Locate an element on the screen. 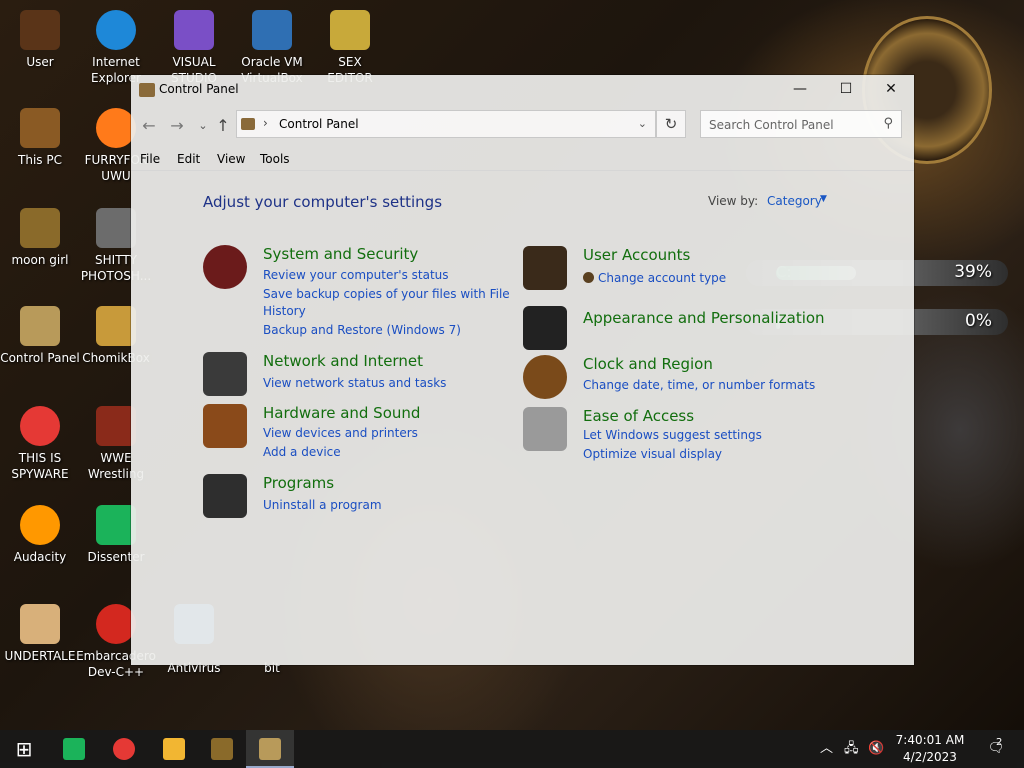 The width and height of the screenshot is (1024, 768). search-input is located at coordinates (794, 125).